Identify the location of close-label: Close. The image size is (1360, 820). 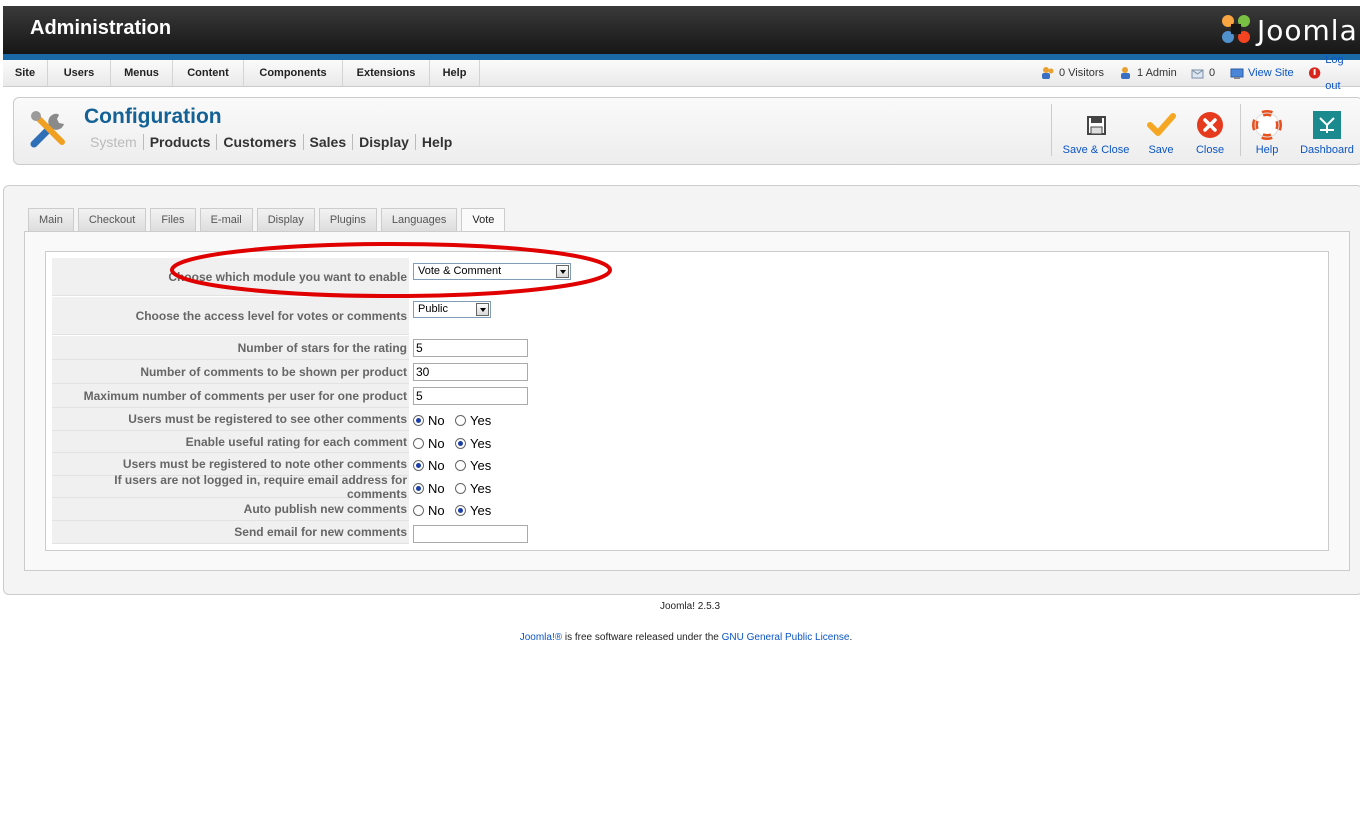
(1210, 150).